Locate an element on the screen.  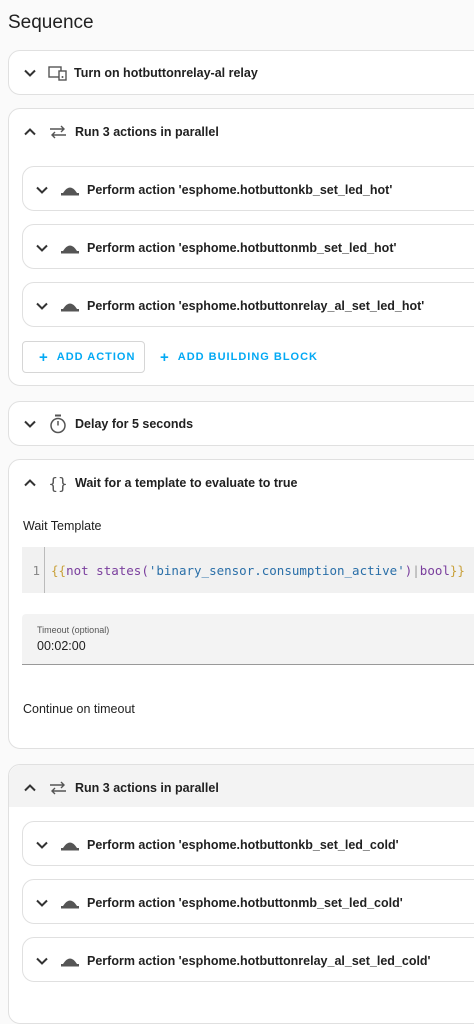
timeout-label: Timeout (optional) is located at coordinates (73, 630).